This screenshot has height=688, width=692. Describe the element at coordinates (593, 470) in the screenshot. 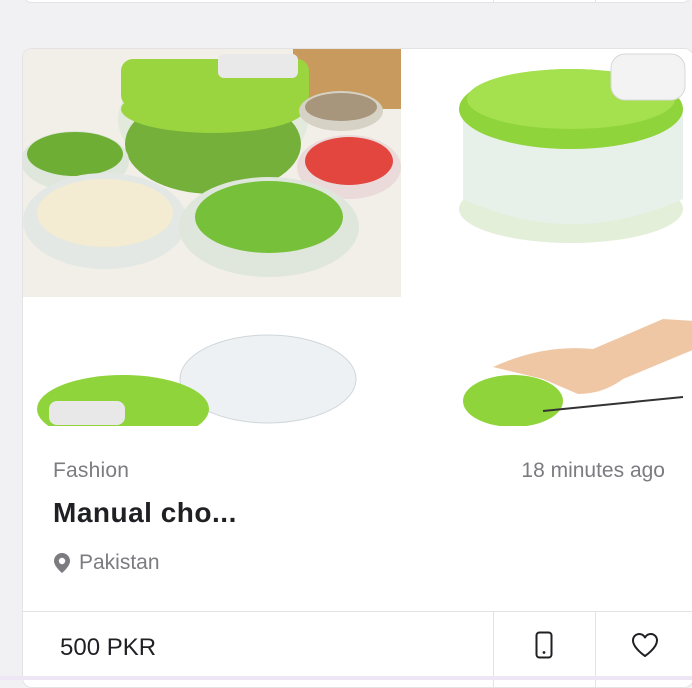

I see `posted-time: 18 minutes ago` at that location.